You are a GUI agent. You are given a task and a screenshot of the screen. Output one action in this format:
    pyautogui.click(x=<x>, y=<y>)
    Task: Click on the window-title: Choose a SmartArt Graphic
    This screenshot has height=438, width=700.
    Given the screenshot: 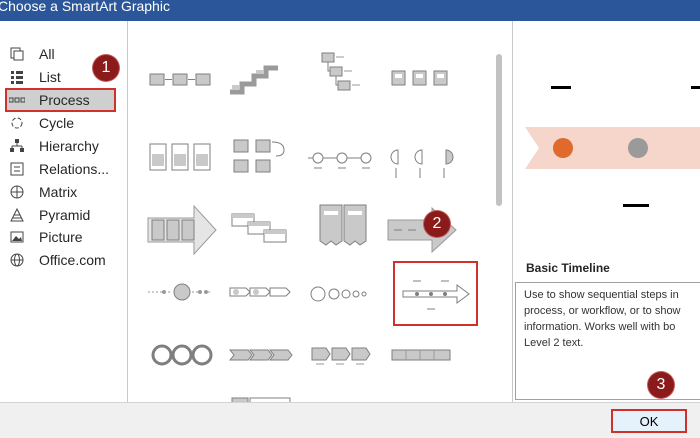 What is the action you would take?
    pyautogui.click(x=85, y=7)
    